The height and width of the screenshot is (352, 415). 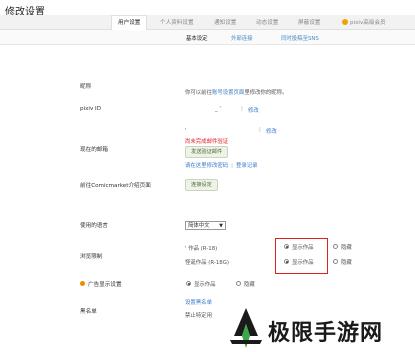 I want to click on ads-hide-radio, so click(x=238, y=283).